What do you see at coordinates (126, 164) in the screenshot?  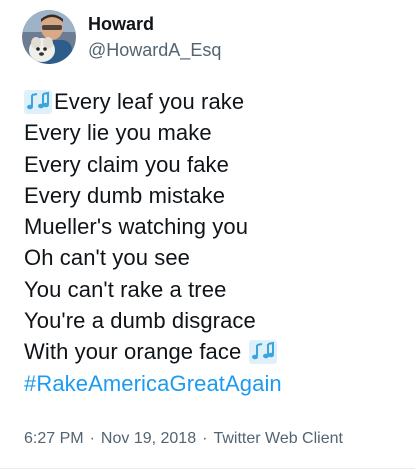 I see `tweet-line-text: Every claim you fake` at bounding box center [126, 164].